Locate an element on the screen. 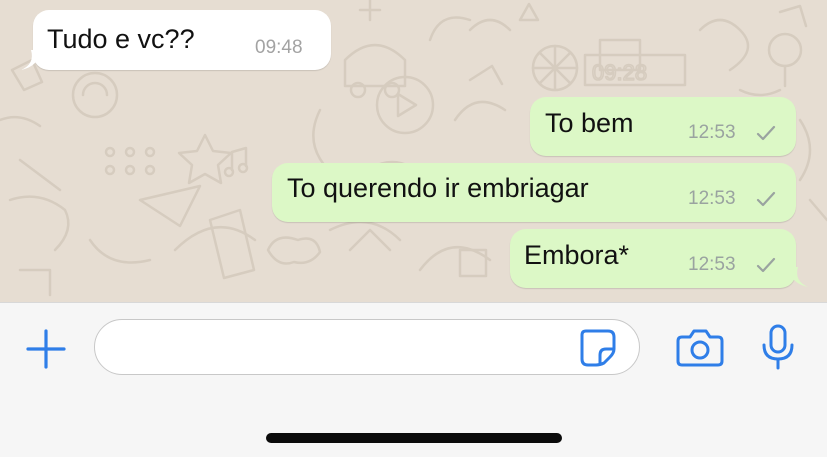 This screenshot has height=457, width=827. message-text: Embora* is located at coordinates (577, 255).